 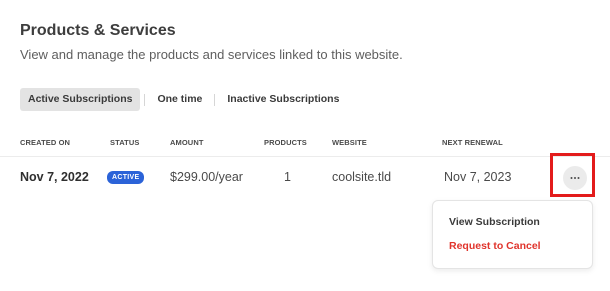 What do you see at coordinates (512, 234) in the screenshot?
I see `row-actions-menu: View Subscription Request to Cancel` at bounding box center [512, 234].